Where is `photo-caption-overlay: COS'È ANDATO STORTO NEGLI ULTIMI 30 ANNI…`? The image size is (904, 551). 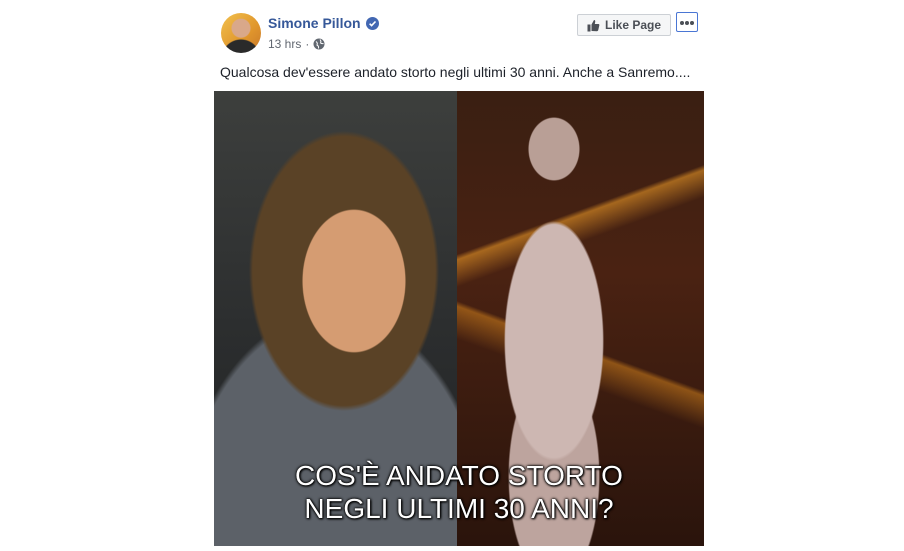
photo-caption-overlay: COS'È ANDATO STORTO NEGLI ULTIMI 30 ANNI… is located at coordinates (459, 492).